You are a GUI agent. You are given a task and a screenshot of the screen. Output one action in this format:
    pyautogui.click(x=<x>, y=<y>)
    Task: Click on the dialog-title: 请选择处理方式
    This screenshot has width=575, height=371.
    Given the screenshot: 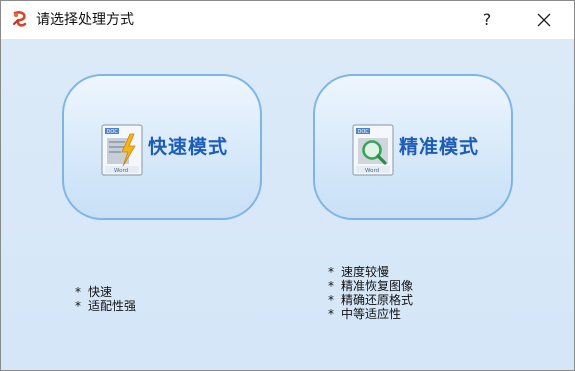 What is the action you would take?
    pyautogui.click(x=85, y=20)
    